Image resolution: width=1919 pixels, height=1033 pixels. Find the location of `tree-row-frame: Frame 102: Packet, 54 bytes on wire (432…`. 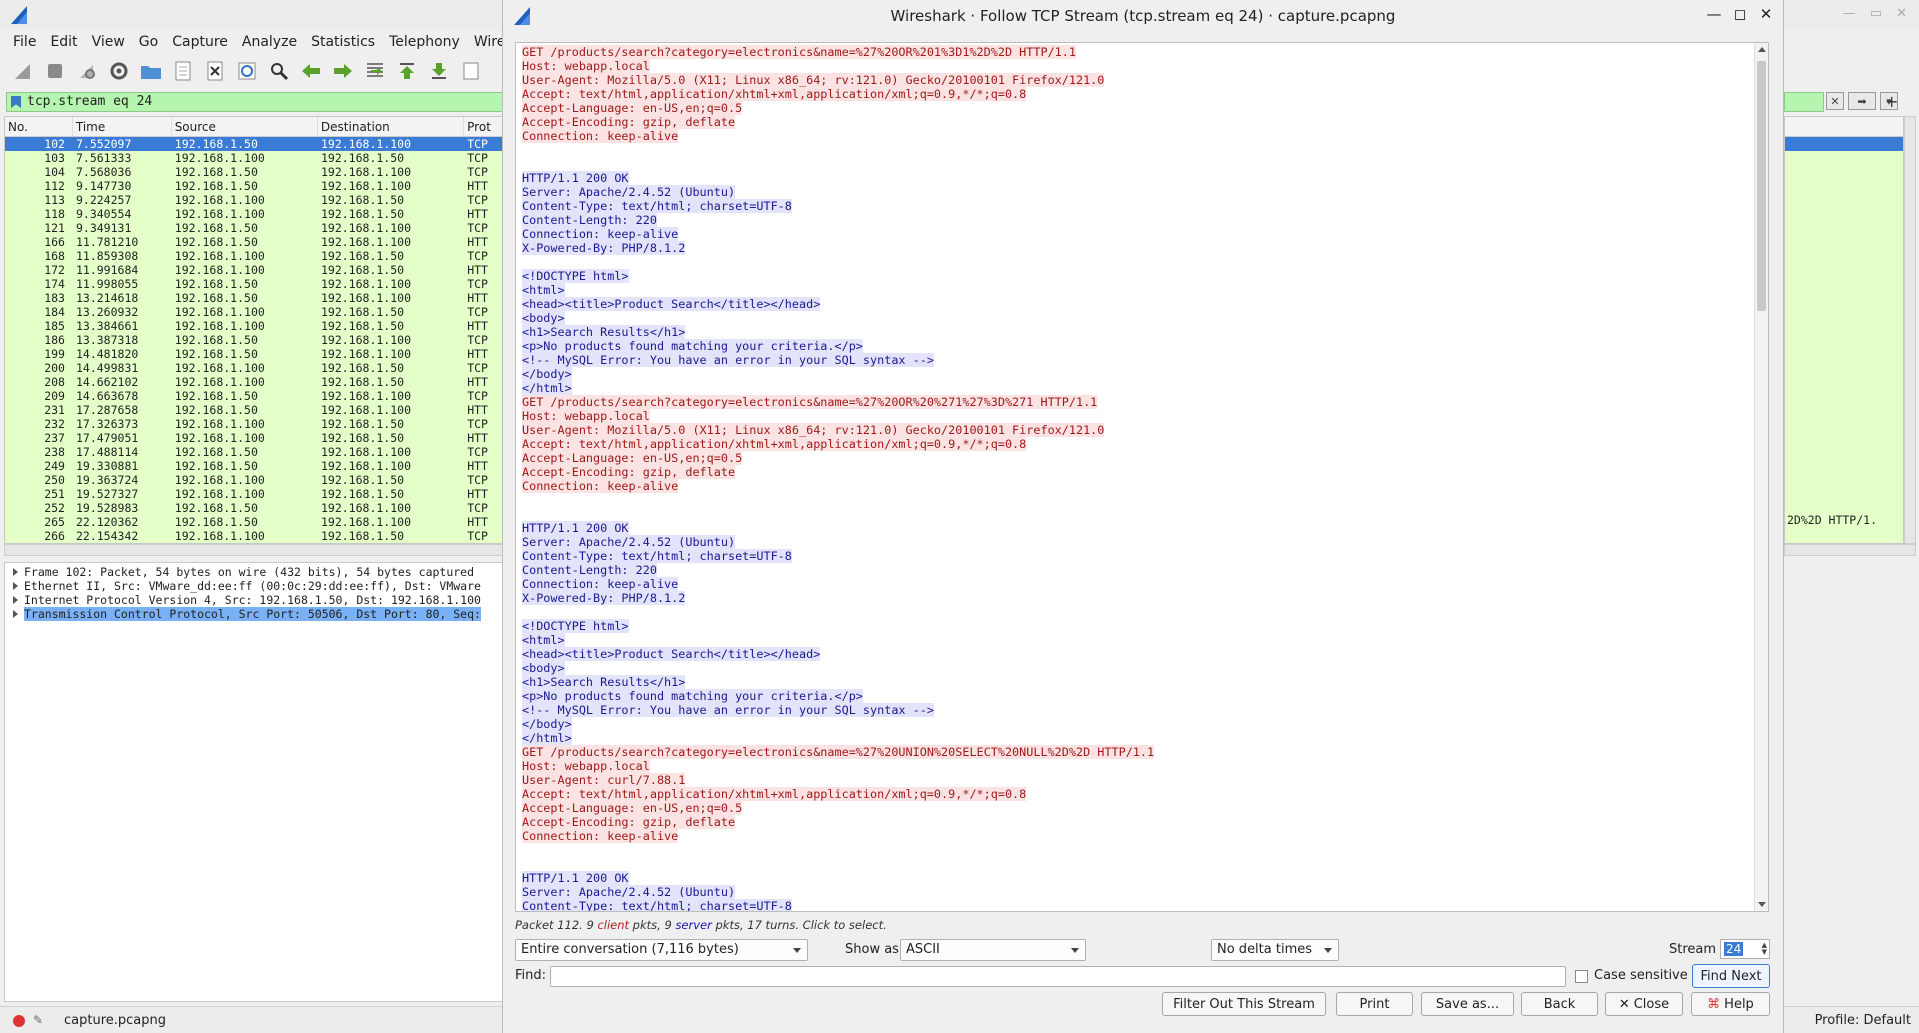

tree-row-frame: Frame 102: Packet, 54 bytes on wire (432… is located at coordinates (254, 572).